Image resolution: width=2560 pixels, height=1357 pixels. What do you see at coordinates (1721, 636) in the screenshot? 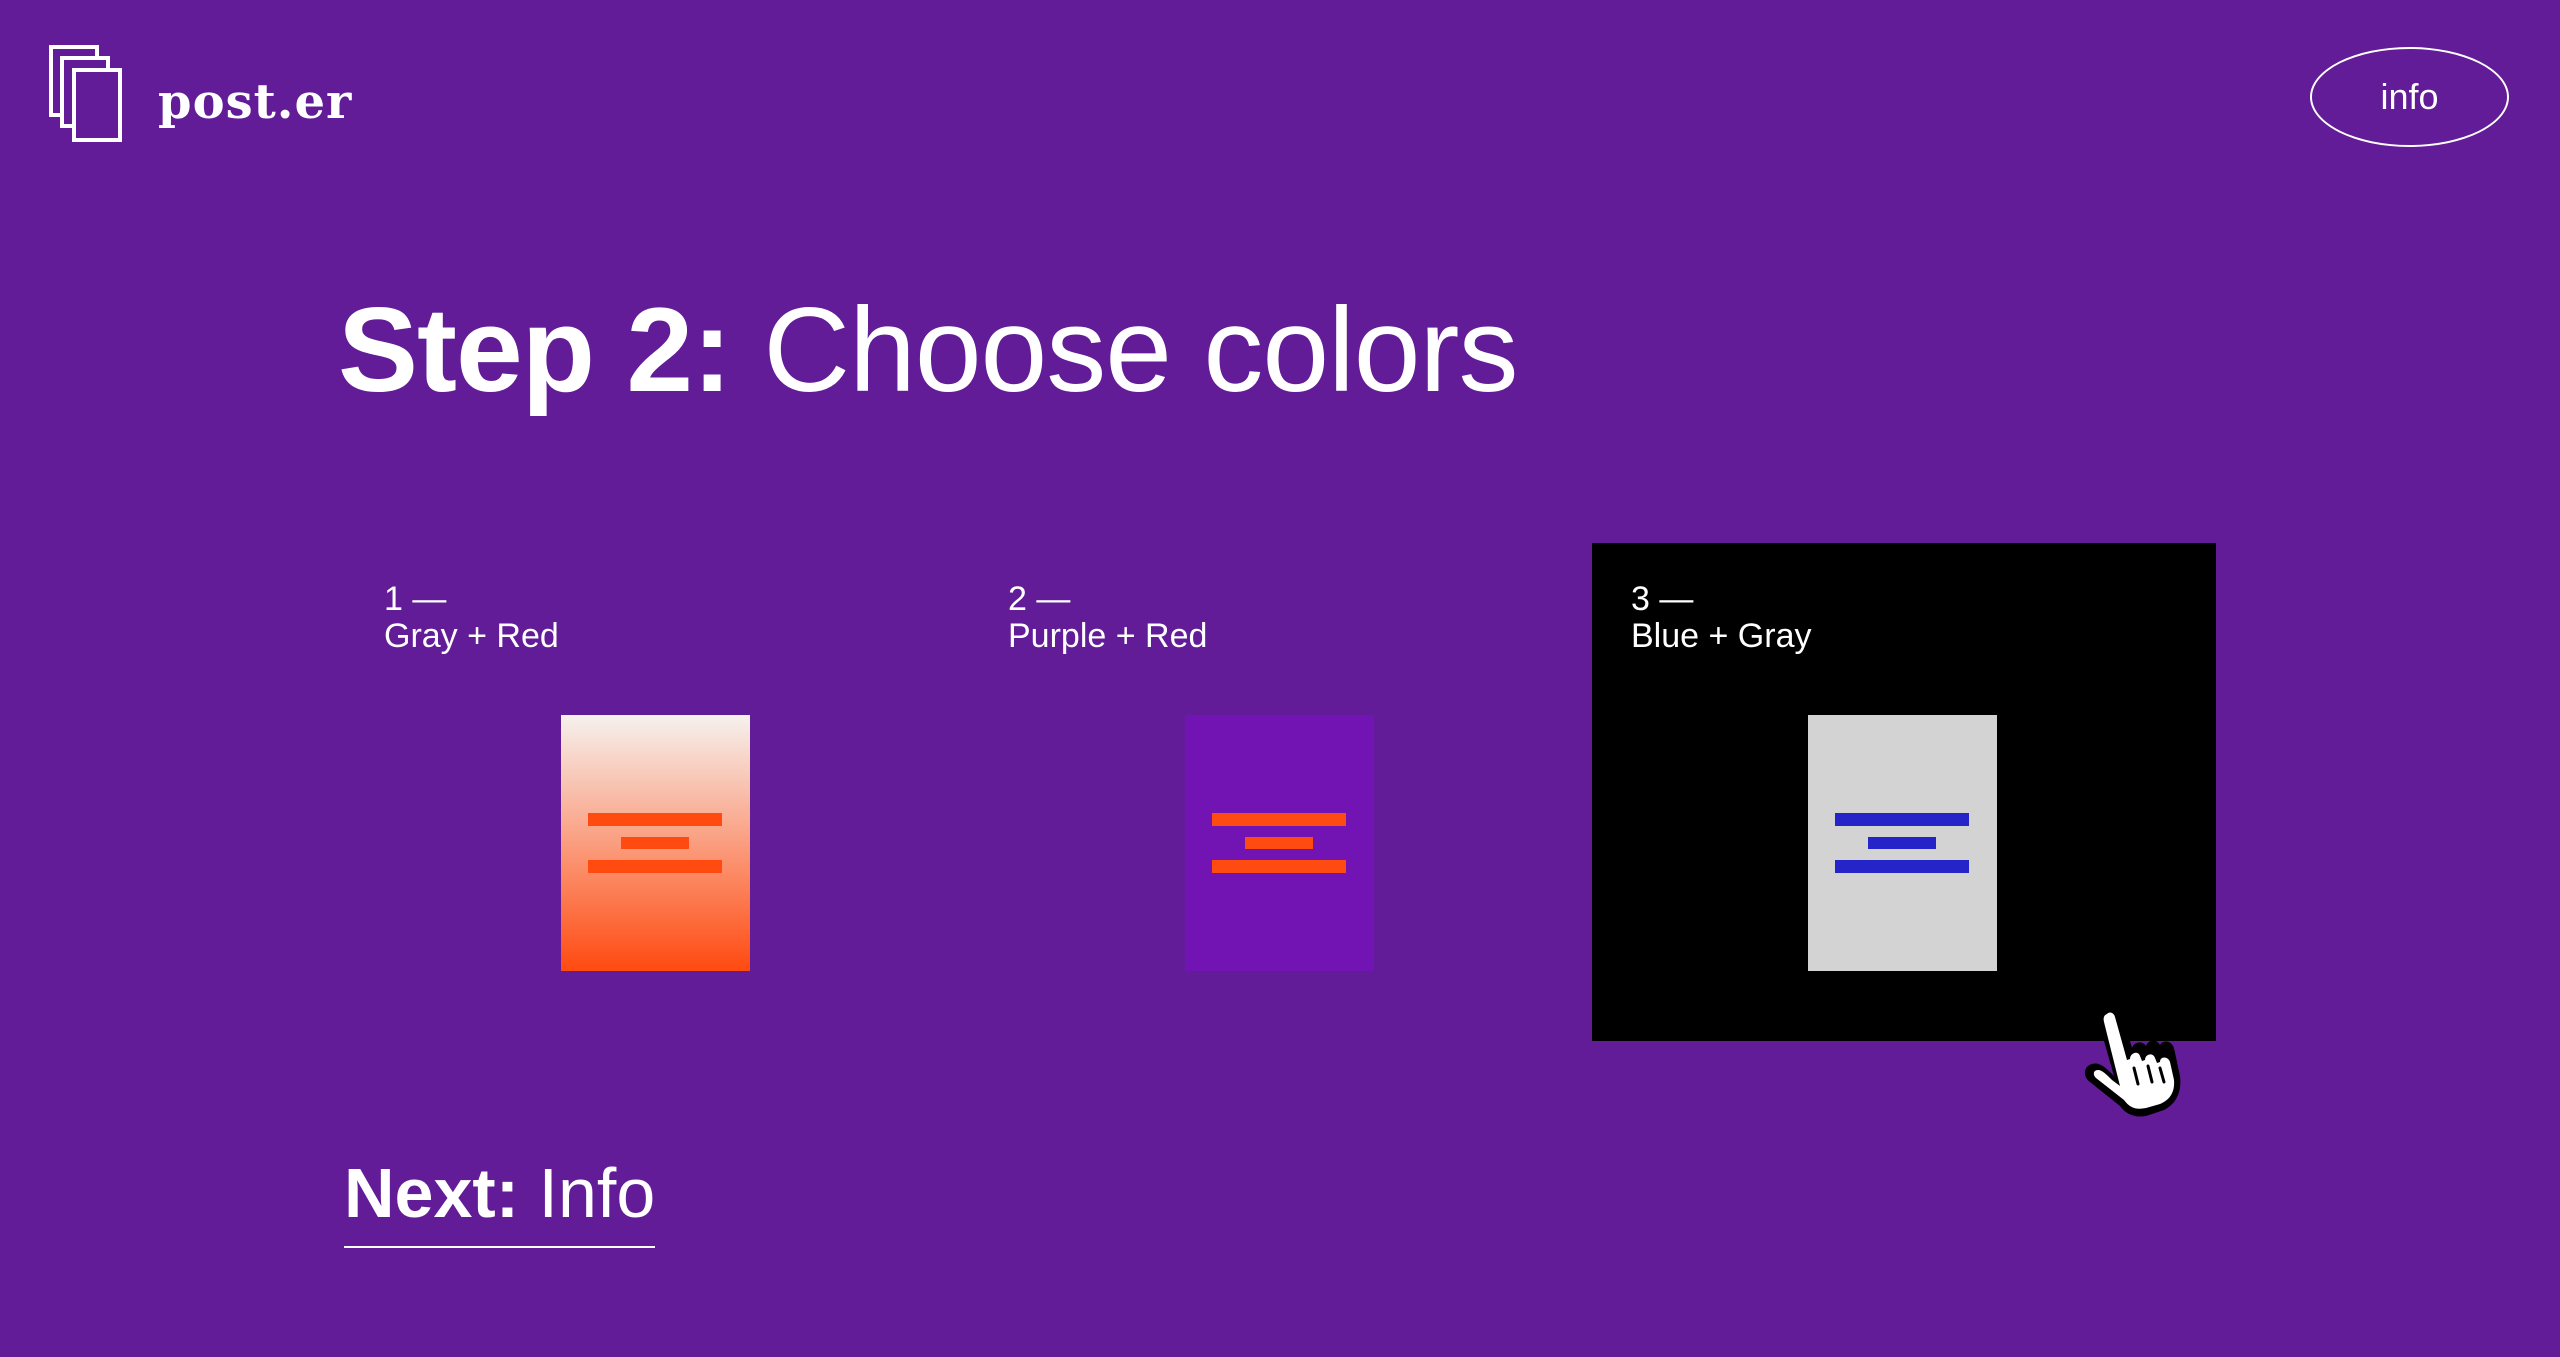
I see `option-name: Blue + Gray` at bounding box center [1721, 636].